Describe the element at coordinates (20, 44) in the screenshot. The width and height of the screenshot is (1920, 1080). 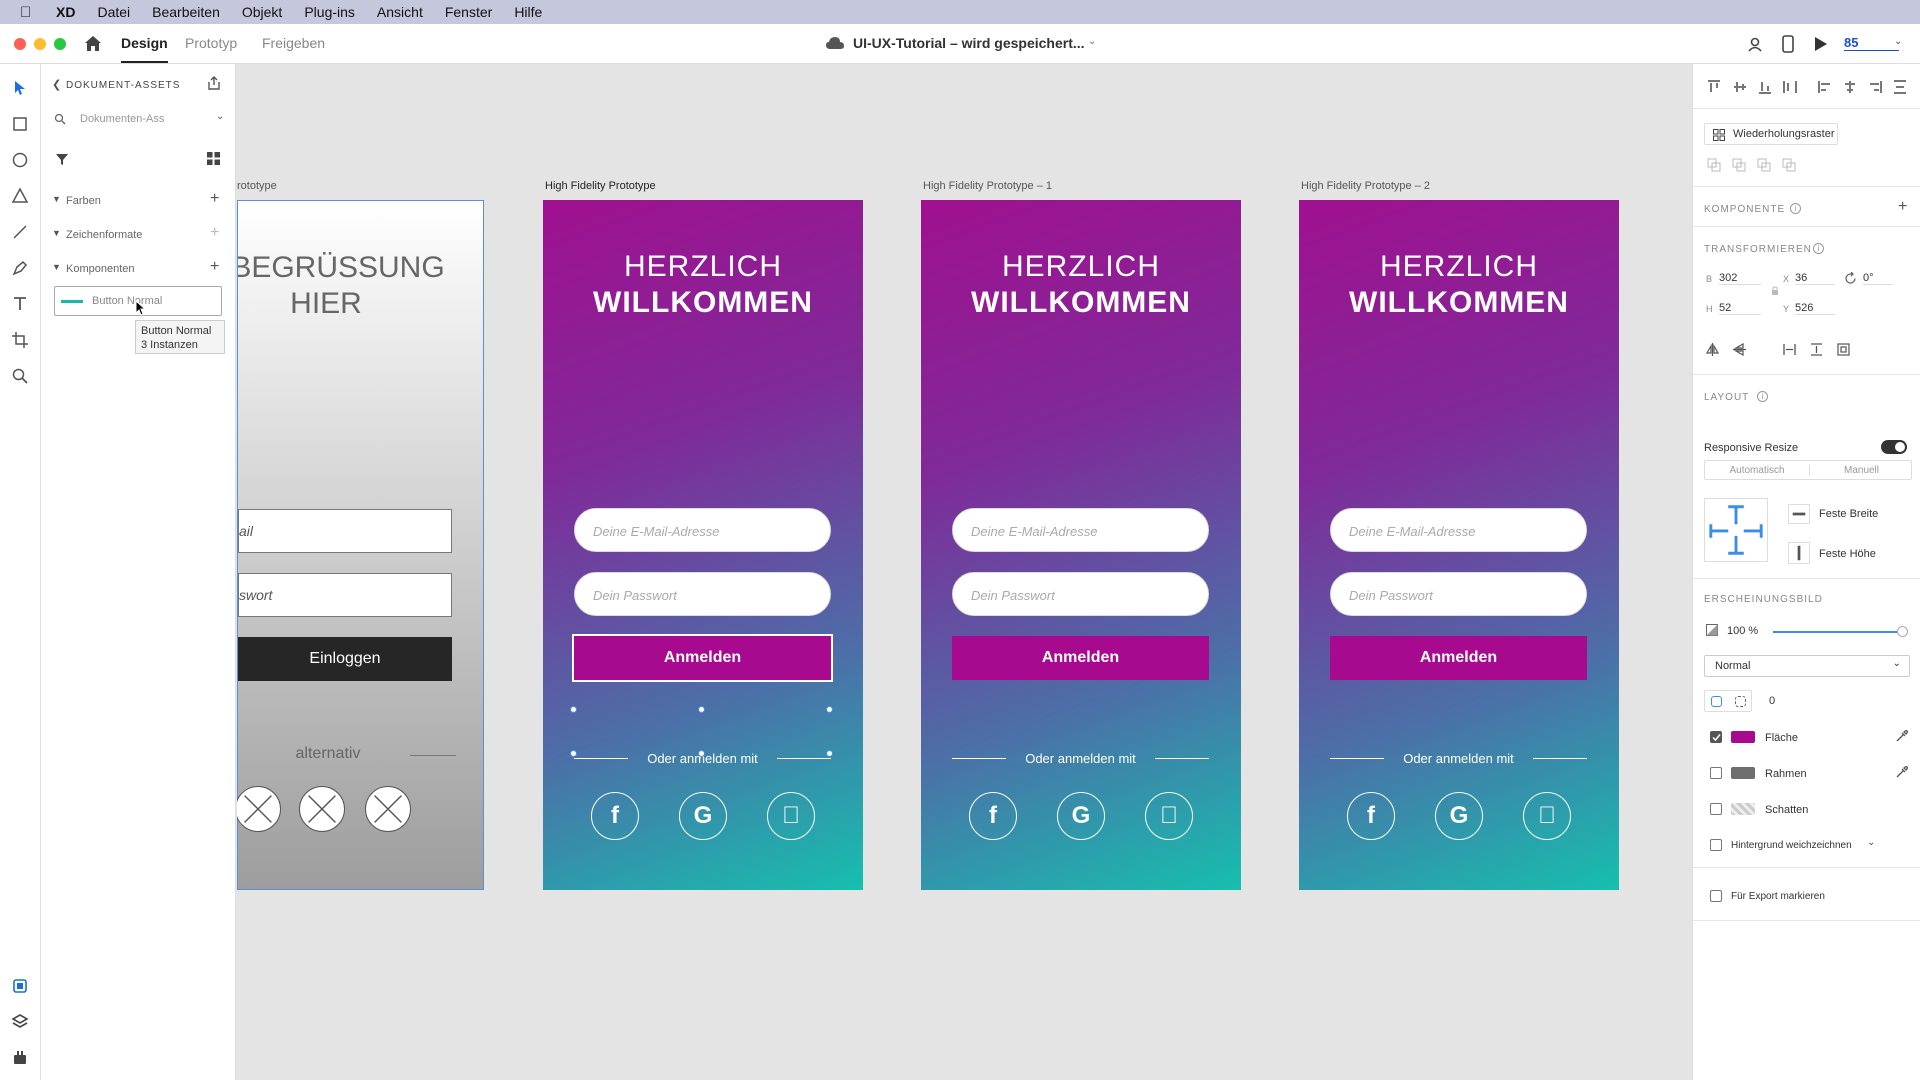
I see `close-window-button` at that location.